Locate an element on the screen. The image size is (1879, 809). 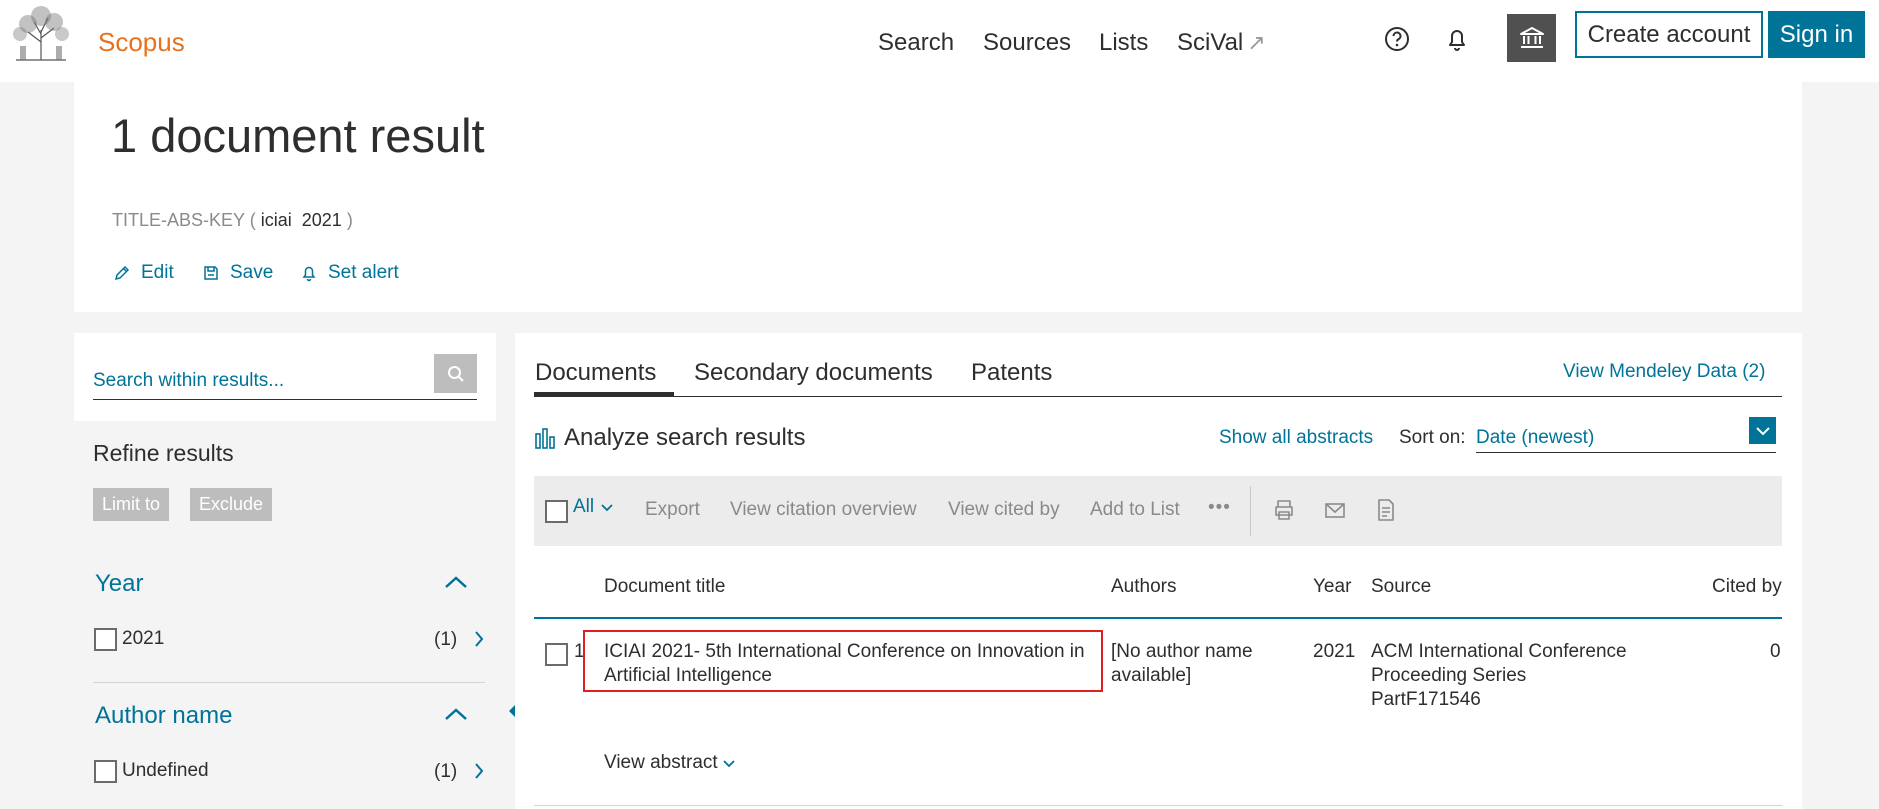
authors-line2: available] is located at coordinates (1151, 675).